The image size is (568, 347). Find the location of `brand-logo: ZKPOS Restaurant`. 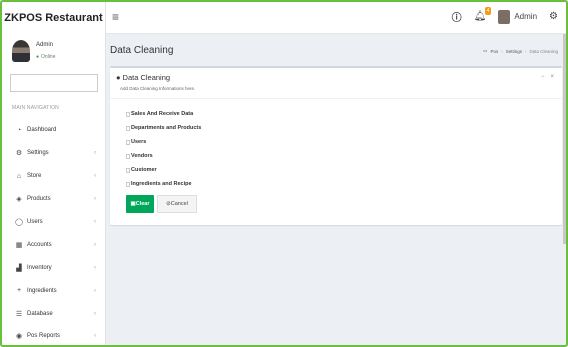

brand-logo: ZKPOS Restaurant is located at coordinates (54, 18).